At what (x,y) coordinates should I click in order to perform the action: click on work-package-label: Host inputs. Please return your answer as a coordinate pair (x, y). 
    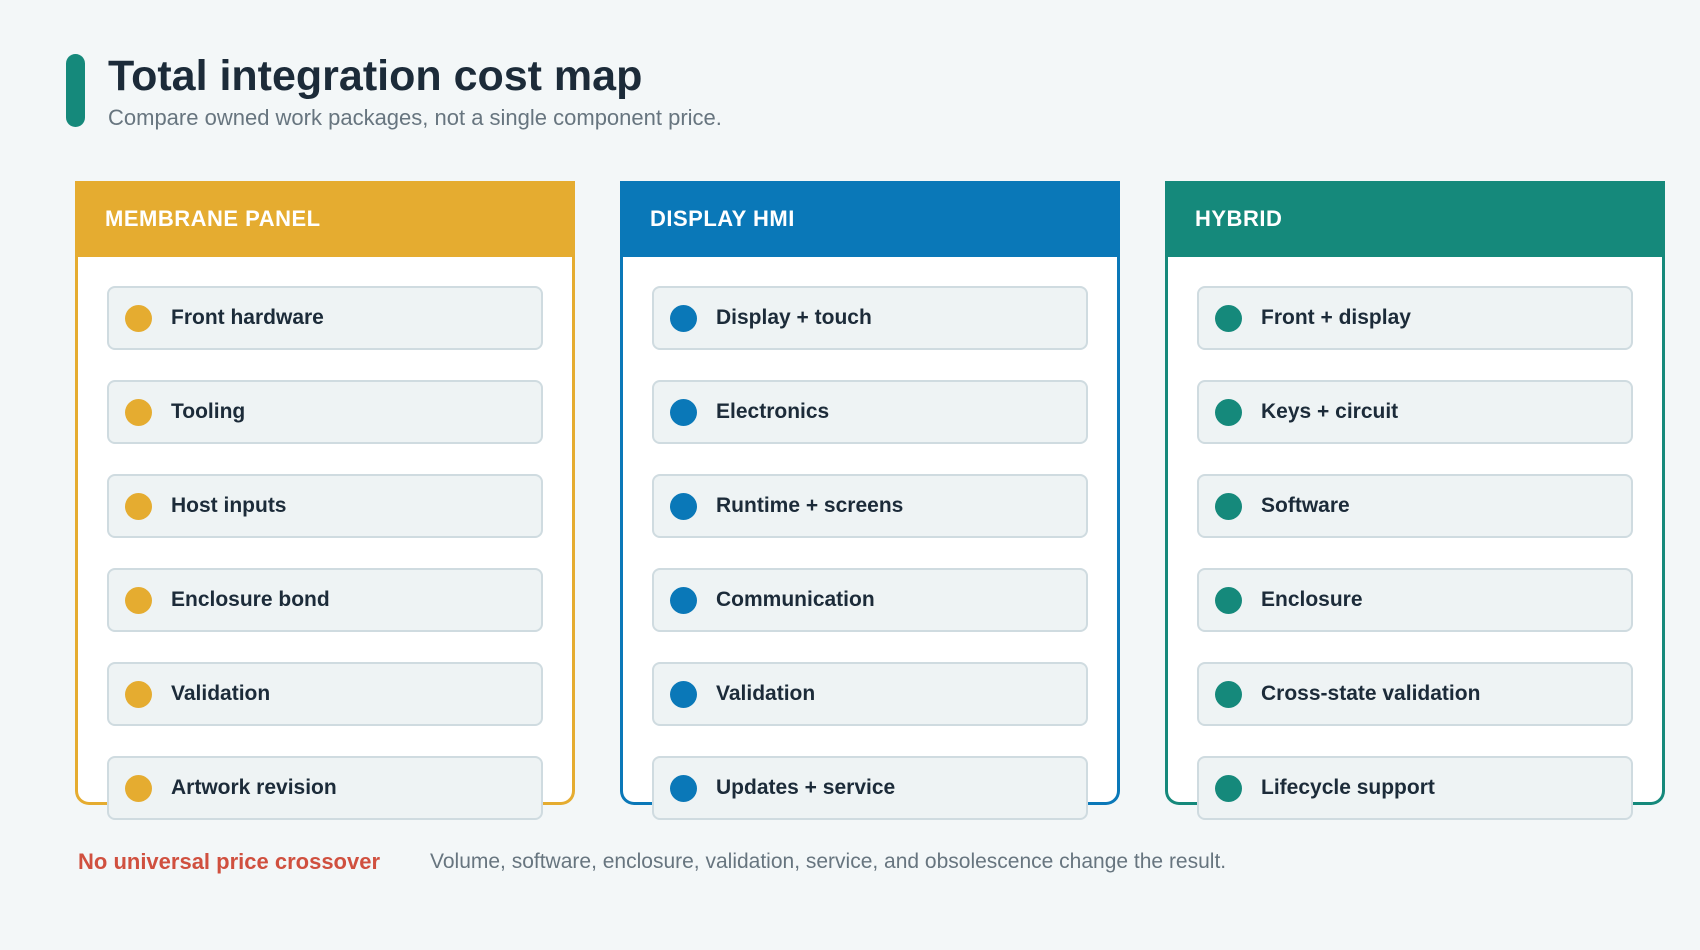
    Looking at the image, I should click on (229, 505).